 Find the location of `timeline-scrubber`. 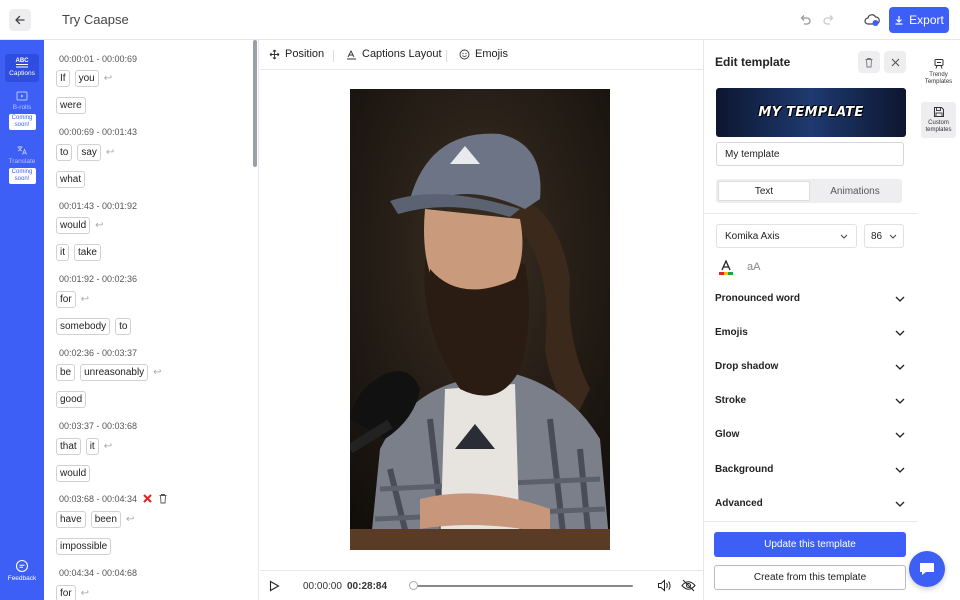

timeline-scrubber is located at coordinates (413, 585).